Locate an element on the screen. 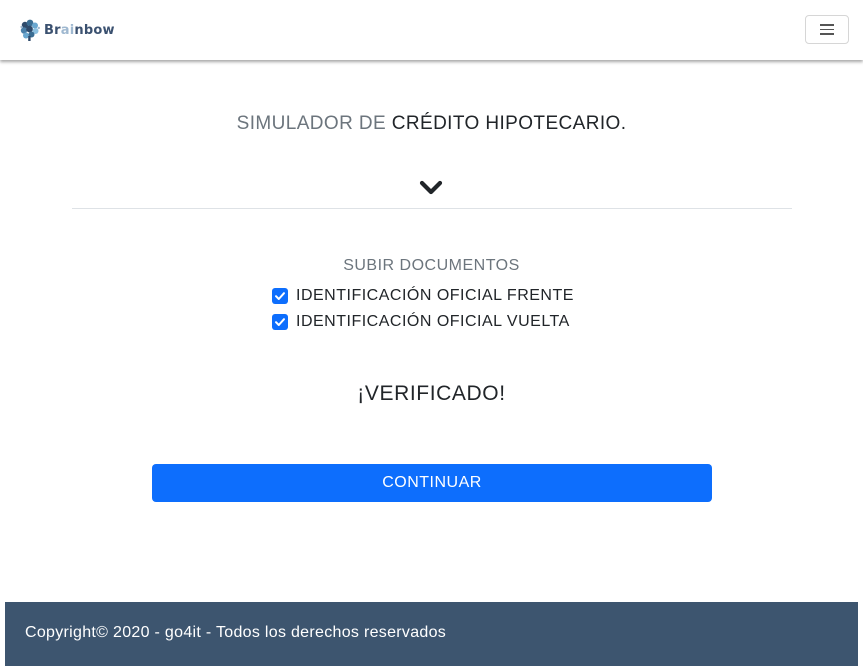 The height and width of the screenshot is (671, 863). document-item-back: IDENTIFICACIÓN OFICIAL VUELTA is located at coordinates (421, 322).